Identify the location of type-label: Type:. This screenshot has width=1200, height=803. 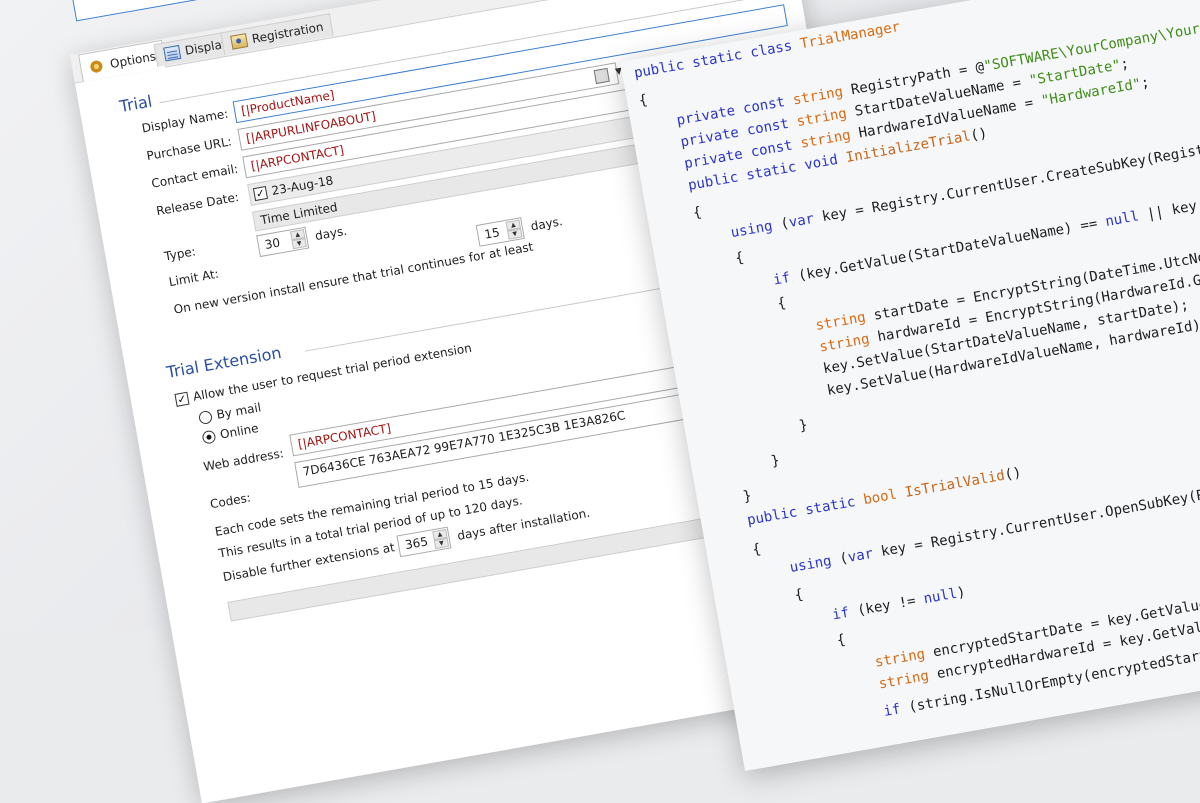
(180, 254).